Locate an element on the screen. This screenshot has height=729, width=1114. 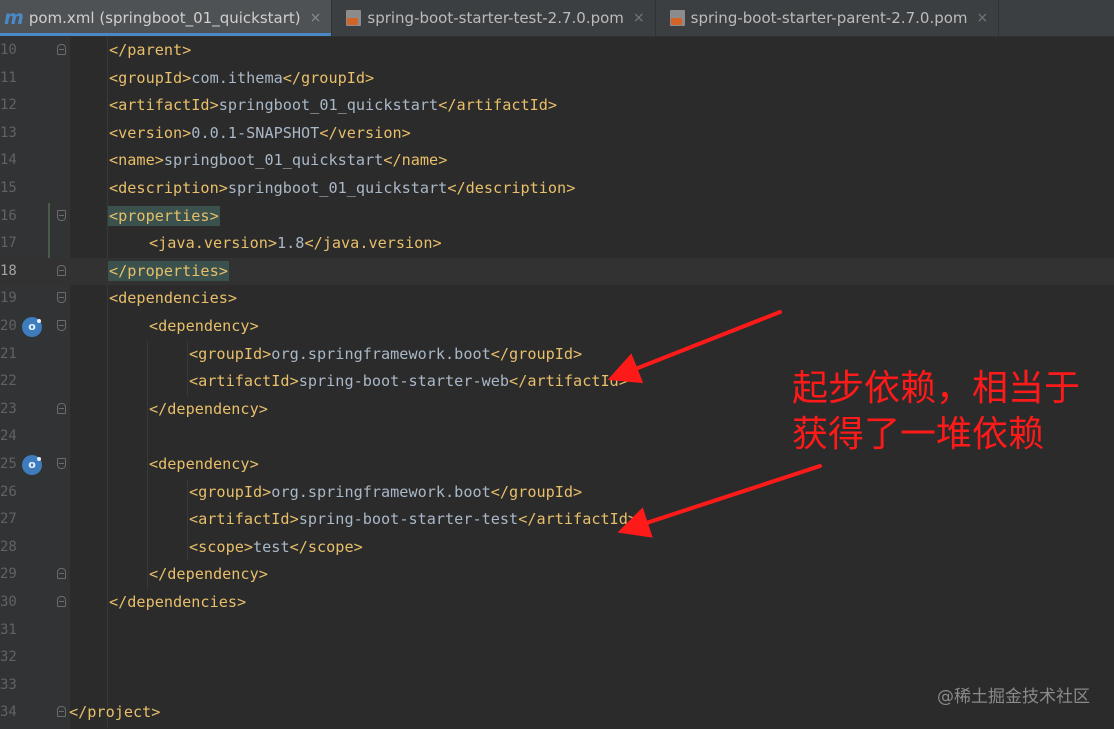
tab-label: spring-boot-starter-parent-2.7.0.pom is located at coordinates (829, 18).